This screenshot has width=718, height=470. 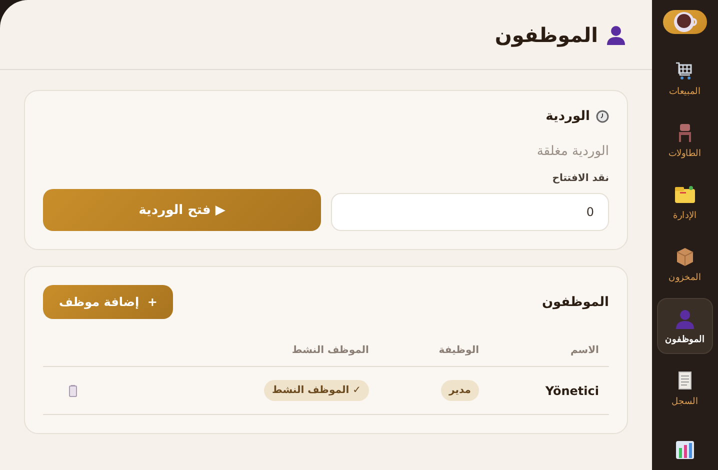 I want to click on cart-icon, so click(x=685, y=70).